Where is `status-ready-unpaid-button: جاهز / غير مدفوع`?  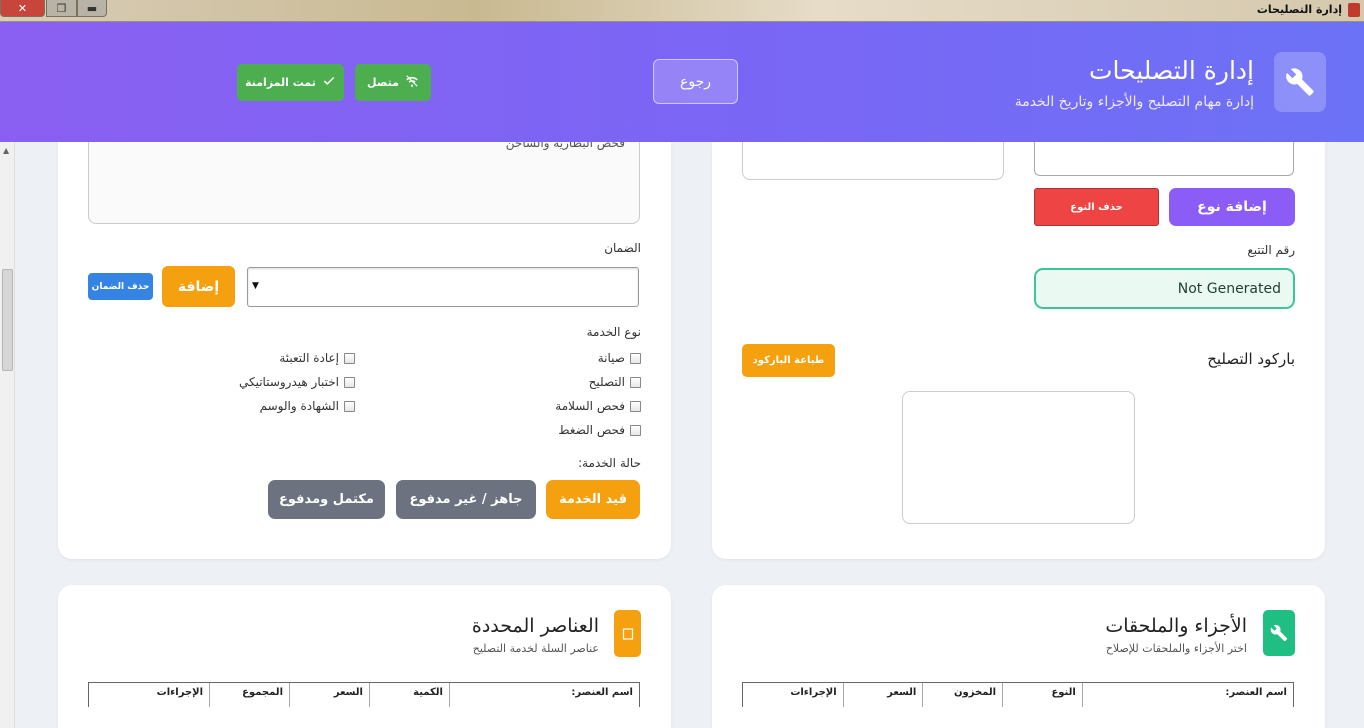 status-ready-unpaid-button: جاهز / غير مدفوع is located at coordinates (466, 499).